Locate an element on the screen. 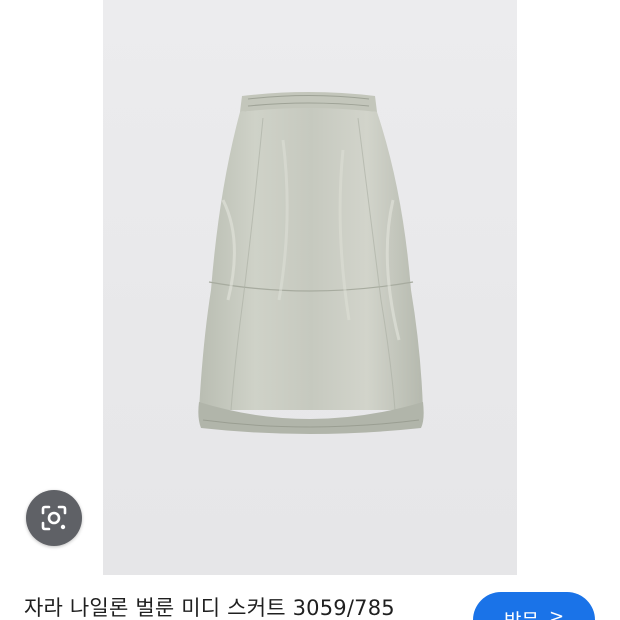 This screenshot has height=620, width=620. visit-button-label: 방문 is located at coordinates (521, 613).